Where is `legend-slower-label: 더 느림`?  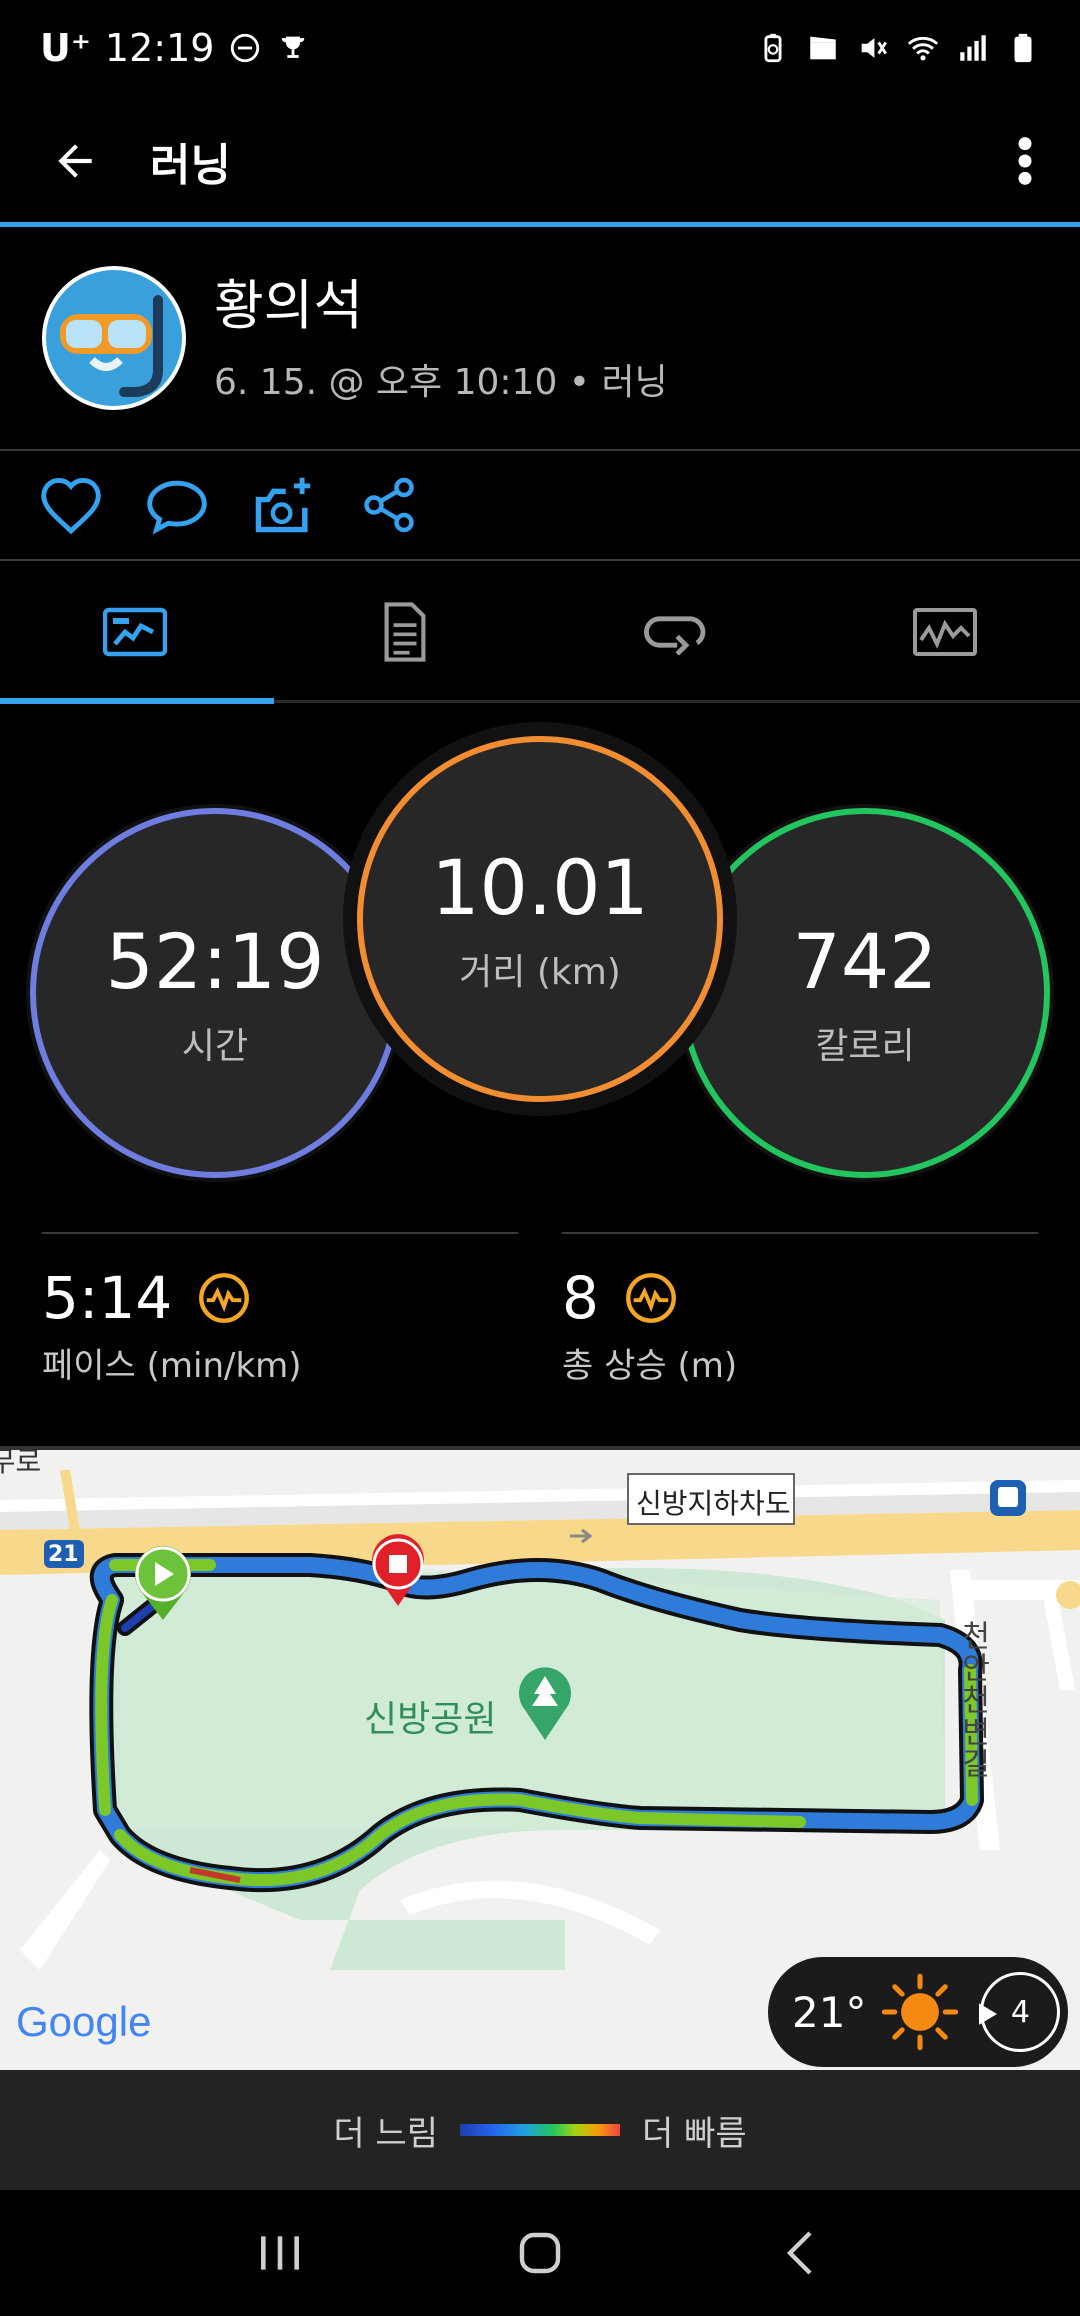 legend-slower-label: 더 느림 is located at coordinates (385, 2133).